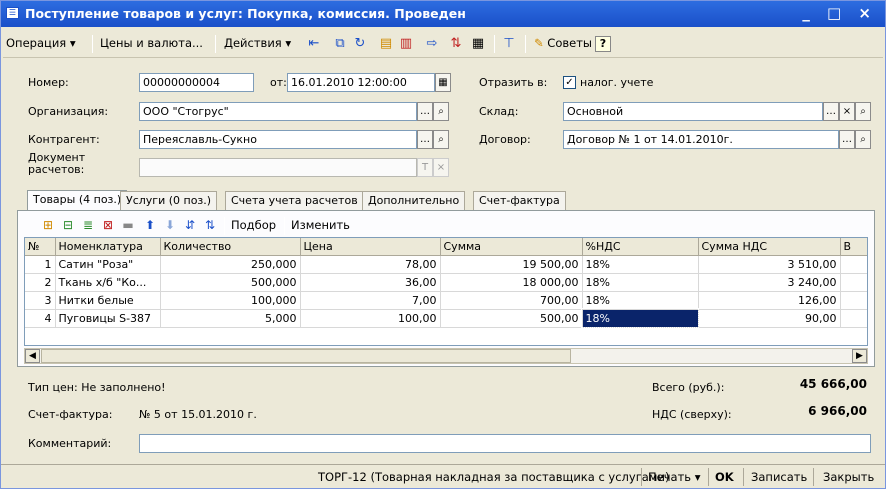  I want to click on cell-price: 78,00, so click(370, 264).